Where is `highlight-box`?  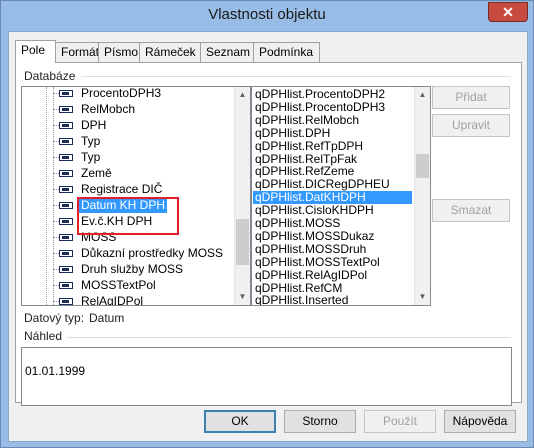 highlight-box is located at coordinates (128, 216).